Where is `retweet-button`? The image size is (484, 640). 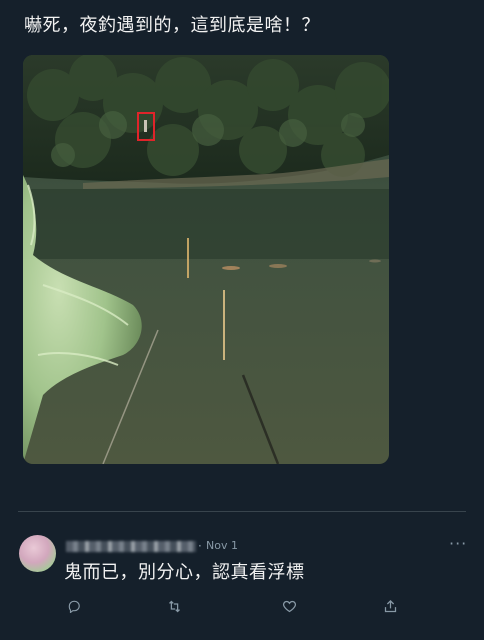
retweet-button is located at coordinates (174, 606).